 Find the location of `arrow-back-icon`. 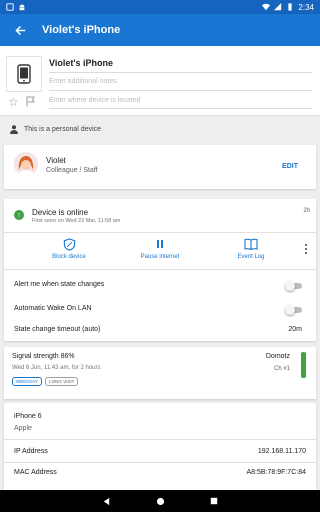

arrow-back-icon is located at coordinates (19, 30).